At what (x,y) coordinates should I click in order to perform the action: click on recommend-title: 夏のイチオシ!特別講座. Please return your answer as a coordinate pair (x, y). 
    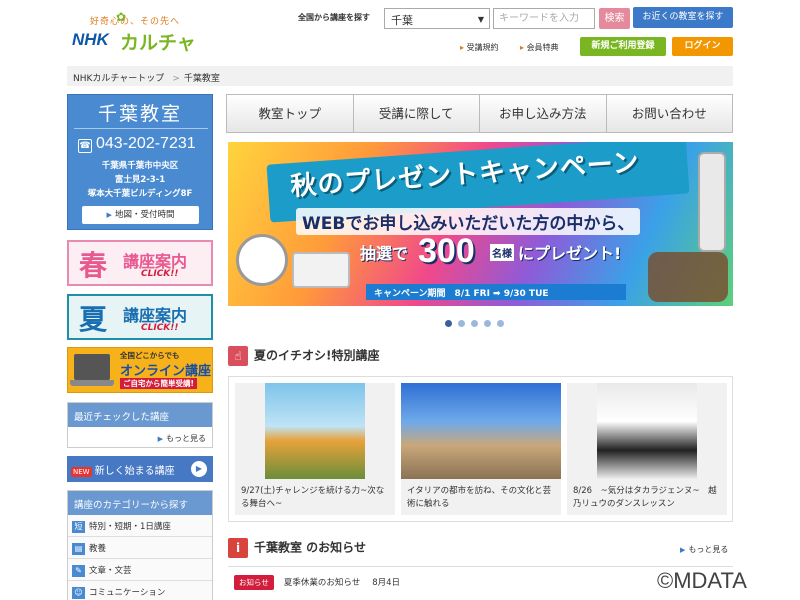
    Looking at the image, I should click on (317, 355).